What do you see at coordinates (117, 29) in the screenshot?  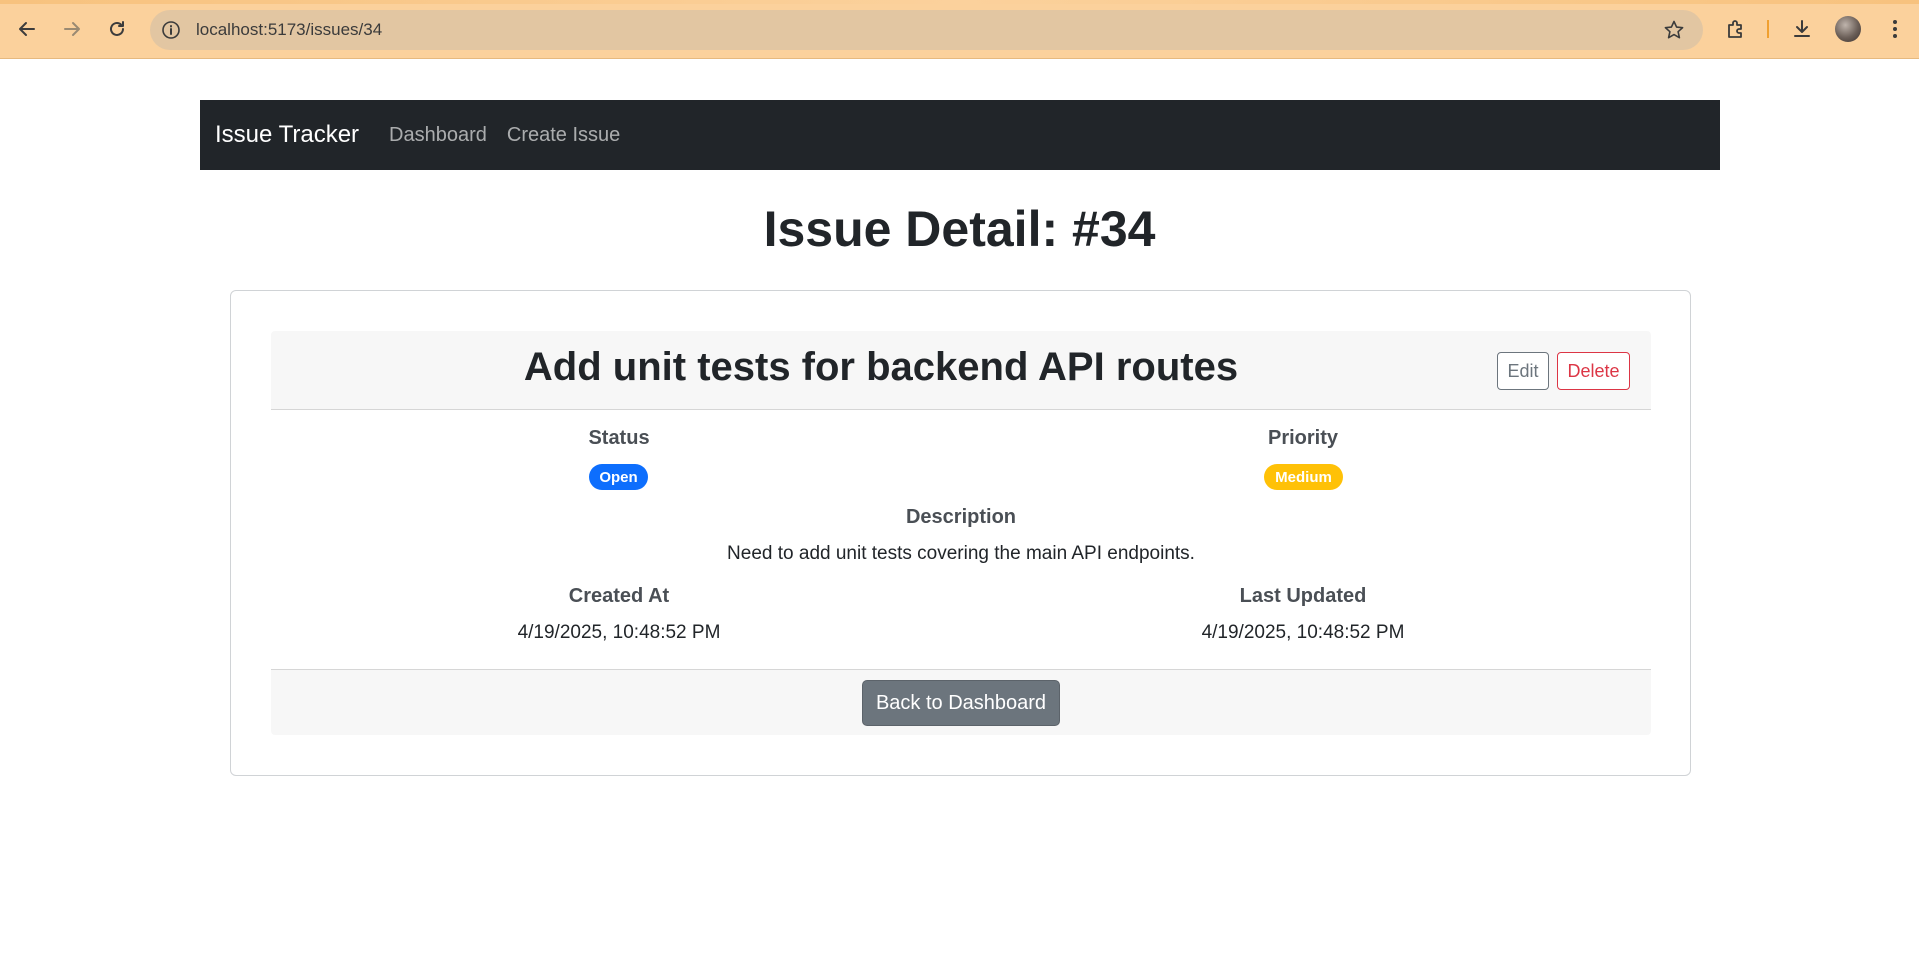 I see `reload-icon` at bounding box center [117, 29].